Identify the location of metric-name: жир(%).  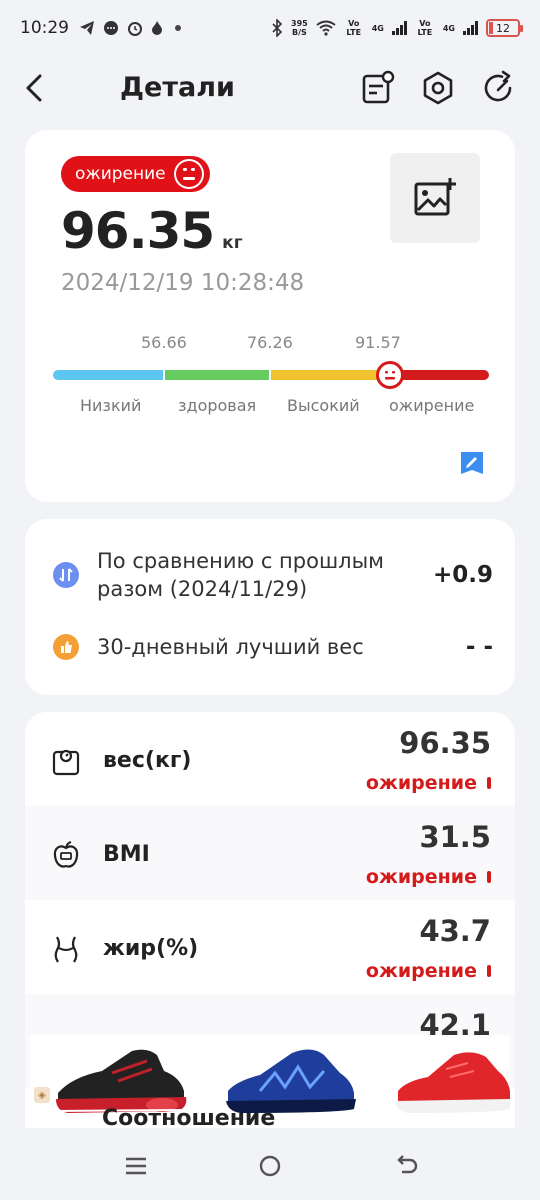
(151, 948).